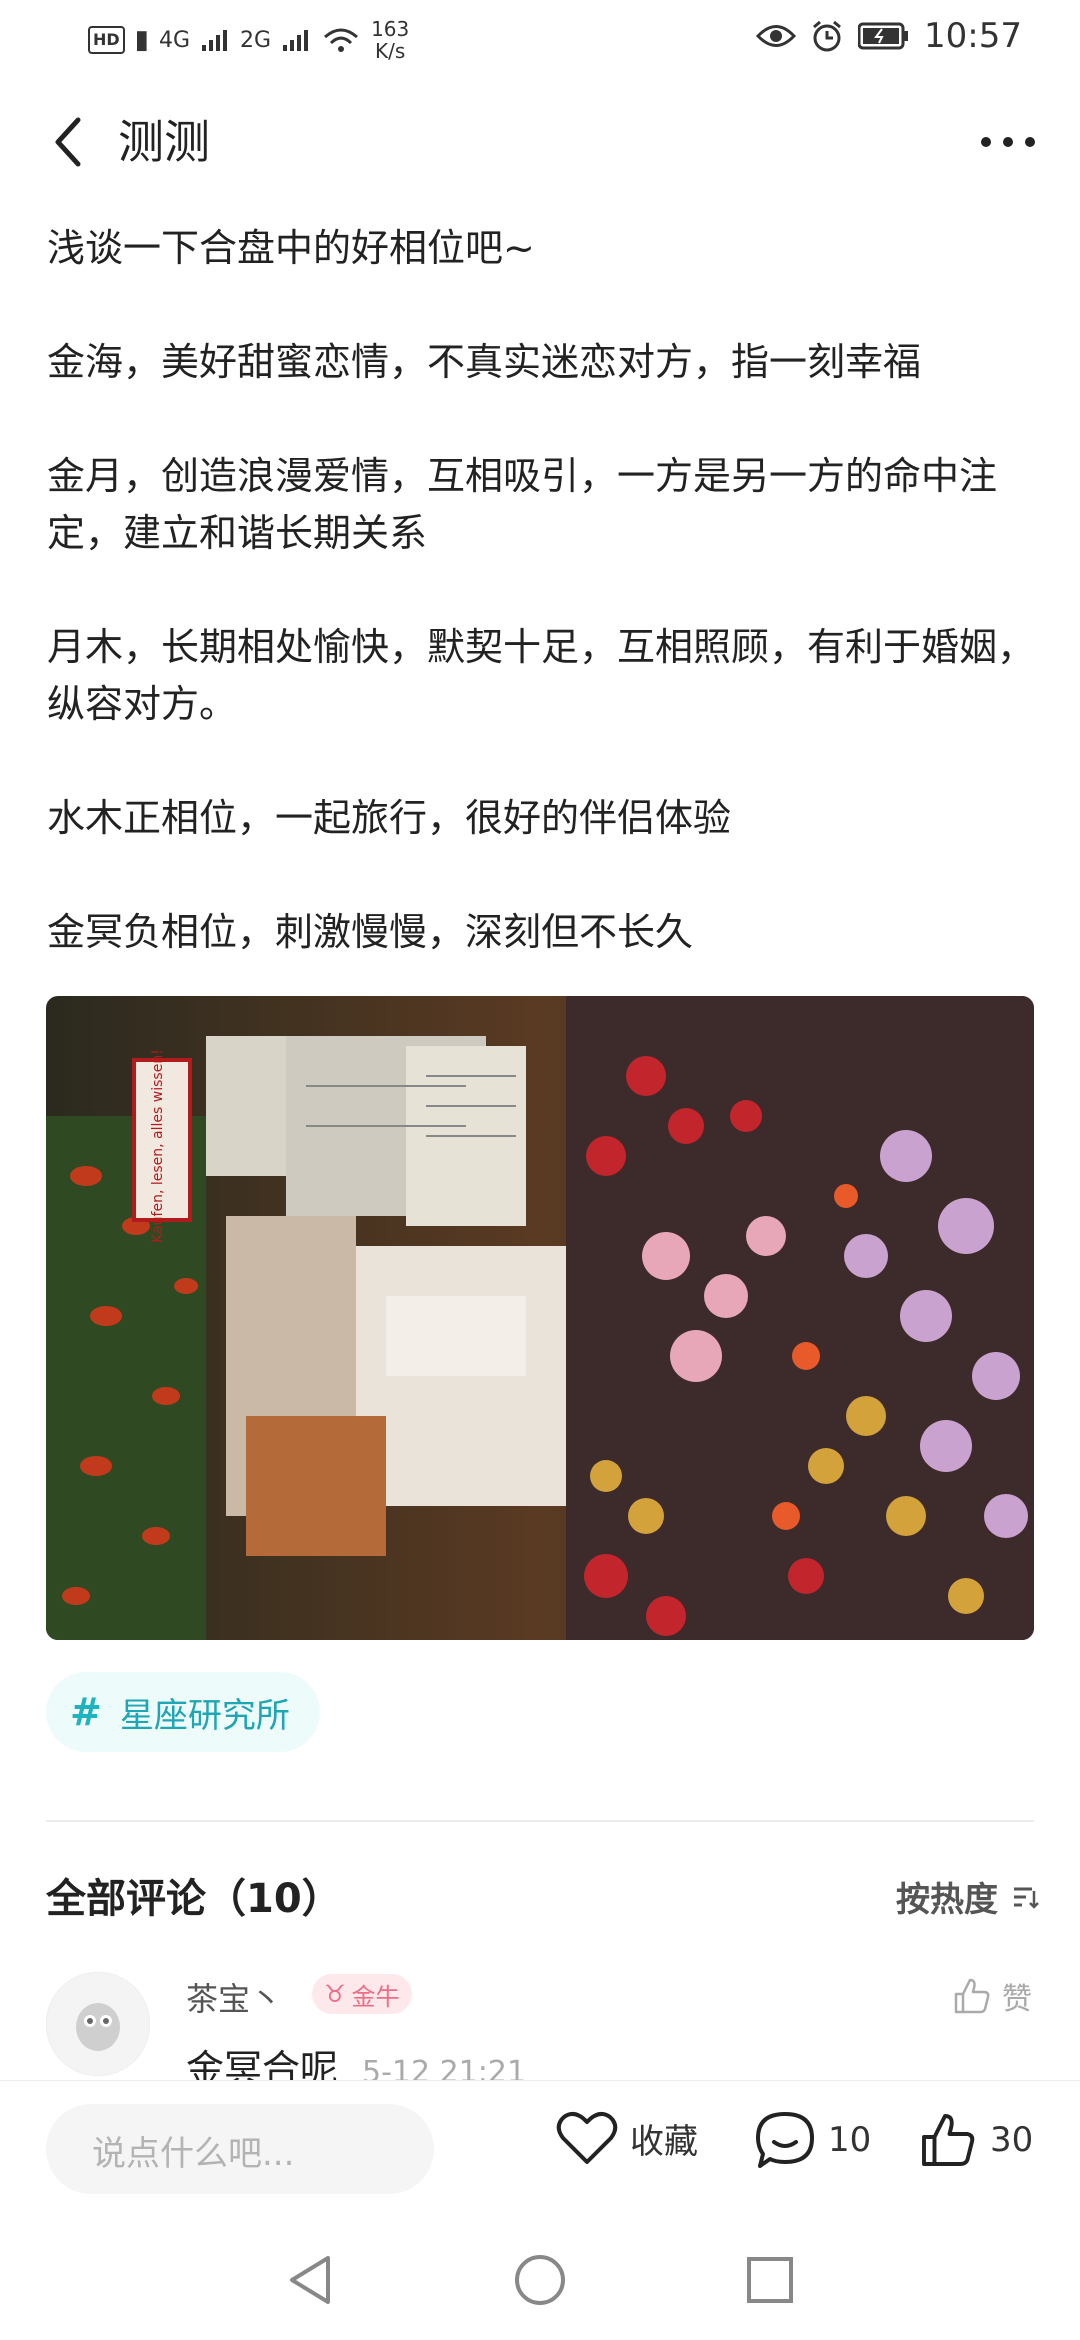 This screenshot has height=2340, width=1080. I want to click on zodiac-badge-label: 金牛, so click(375, 1996).